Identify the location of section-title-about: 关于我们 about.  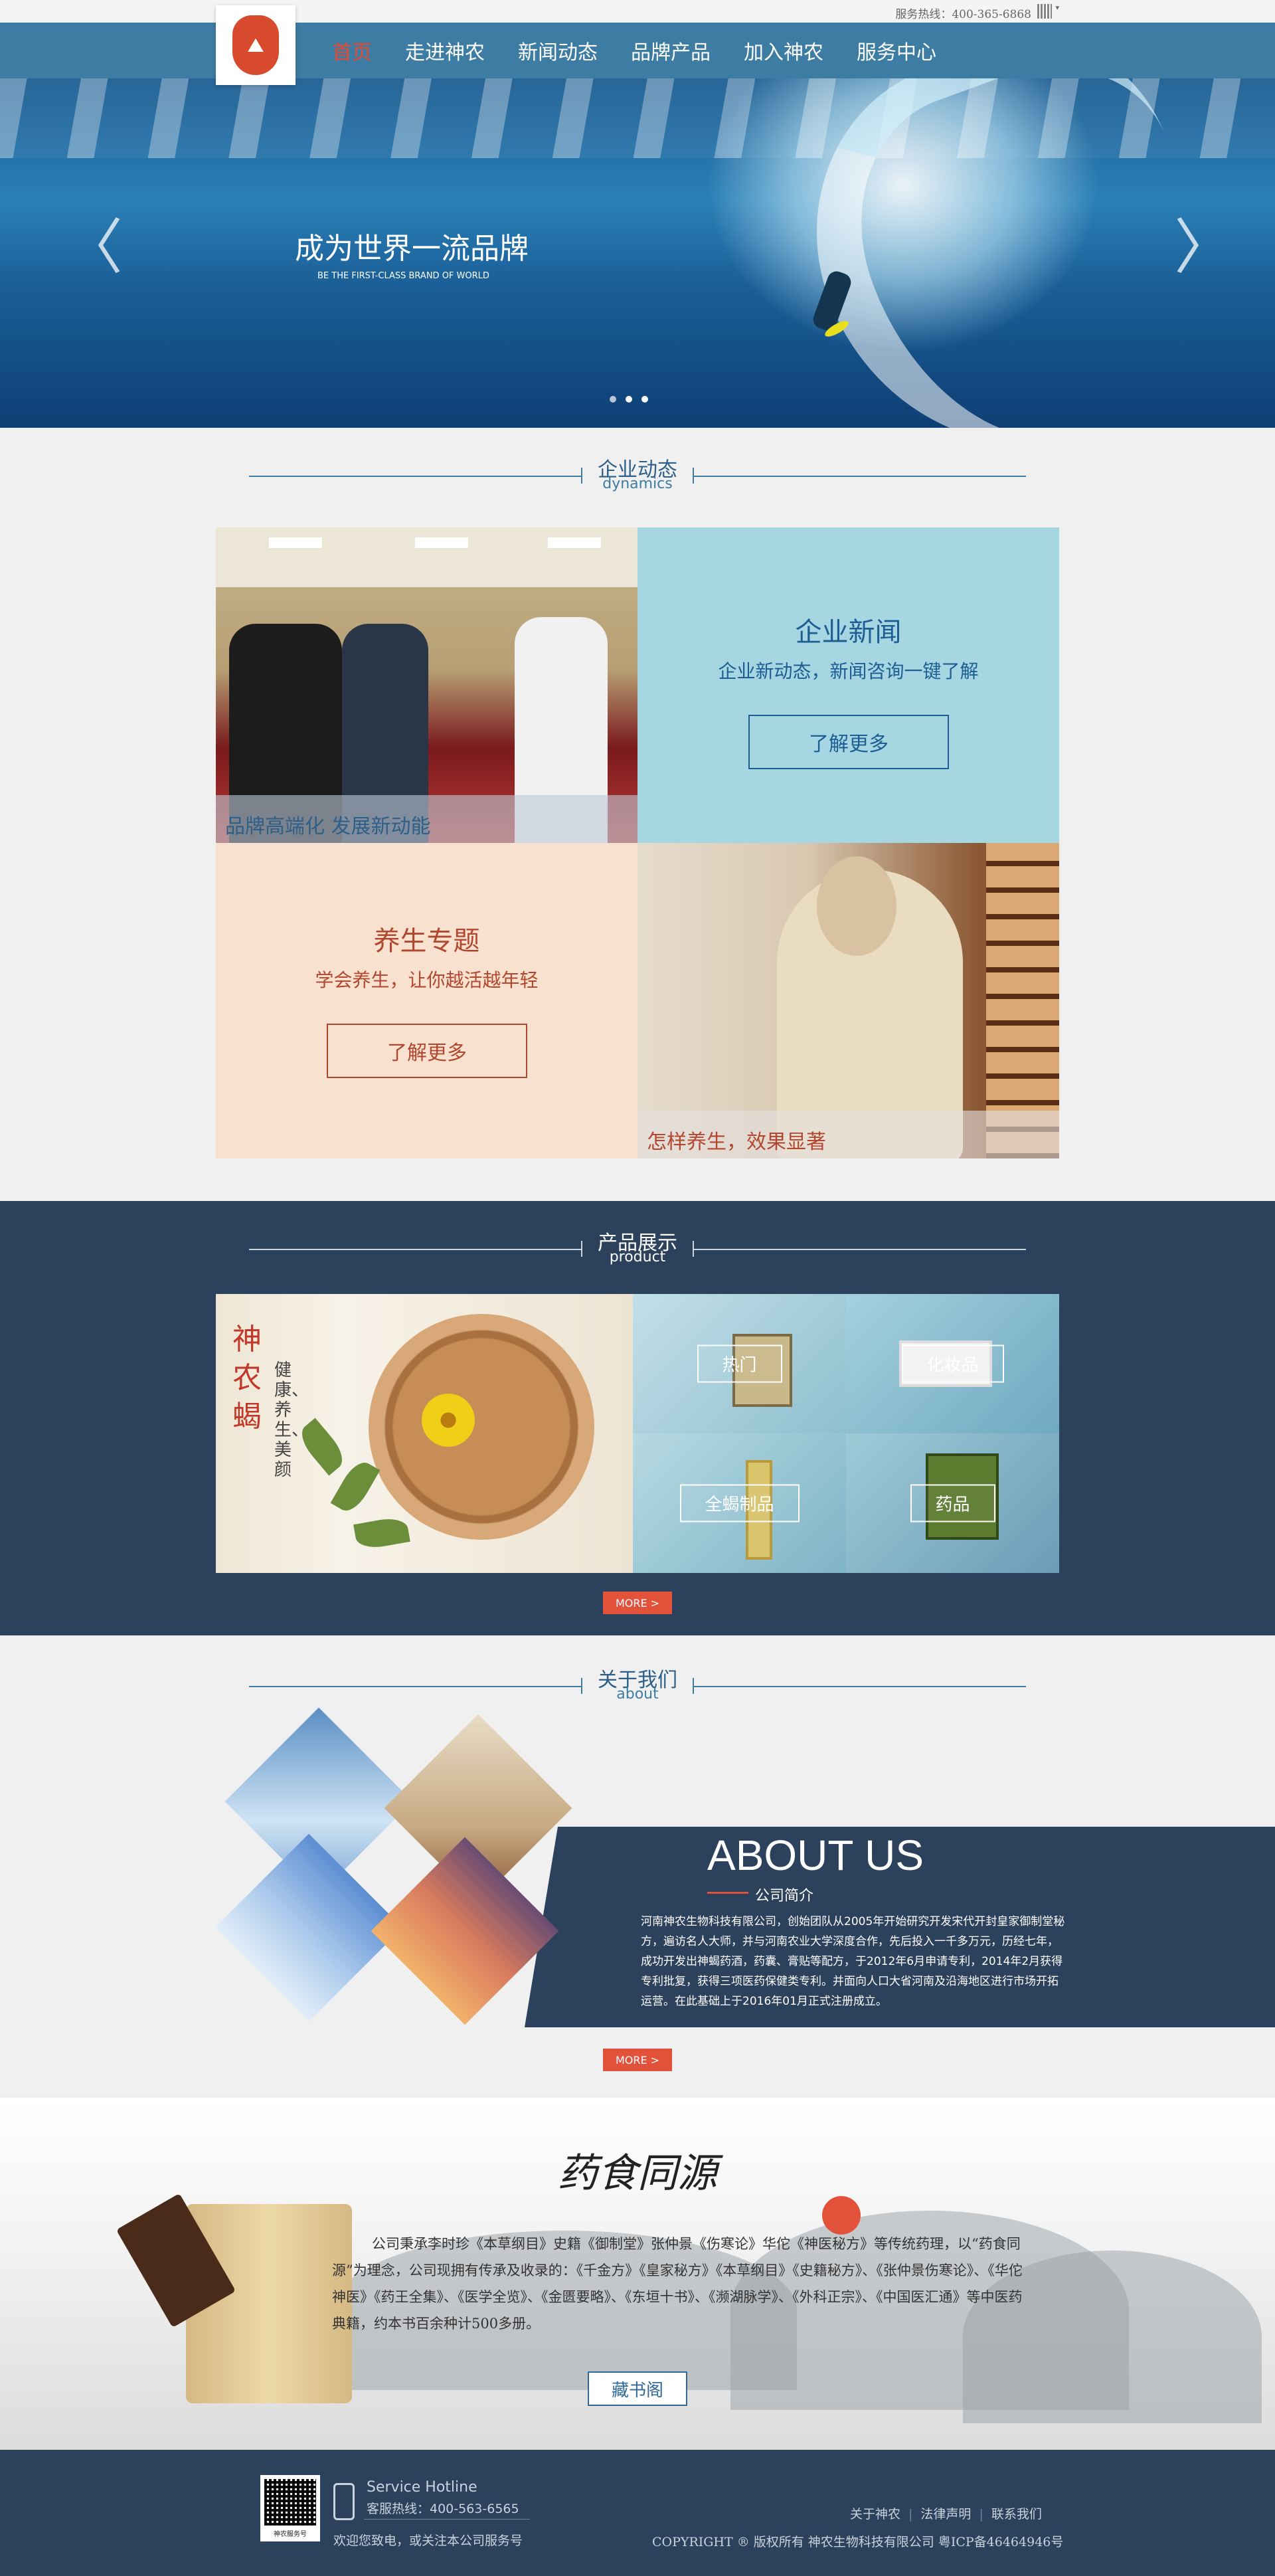
(637, 1668).